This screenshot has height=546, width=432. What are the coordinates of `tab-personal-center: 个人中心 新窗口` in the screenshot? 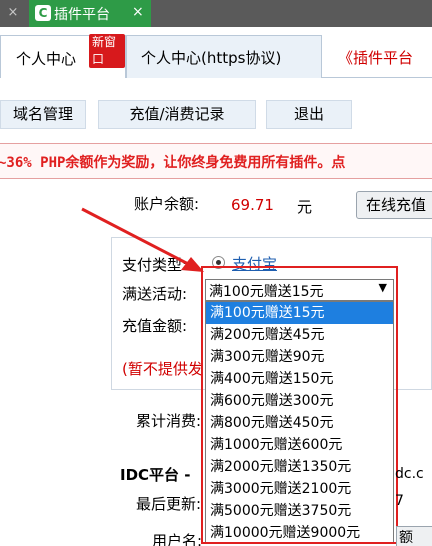 It's located at (63, 56).